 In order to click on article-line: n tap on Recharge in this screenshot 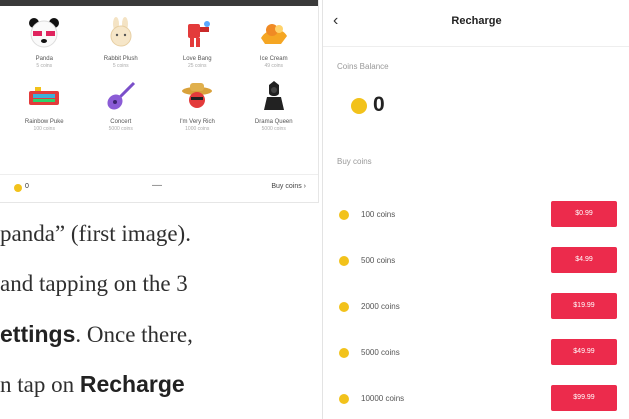, I will do `click(92, 384)`.